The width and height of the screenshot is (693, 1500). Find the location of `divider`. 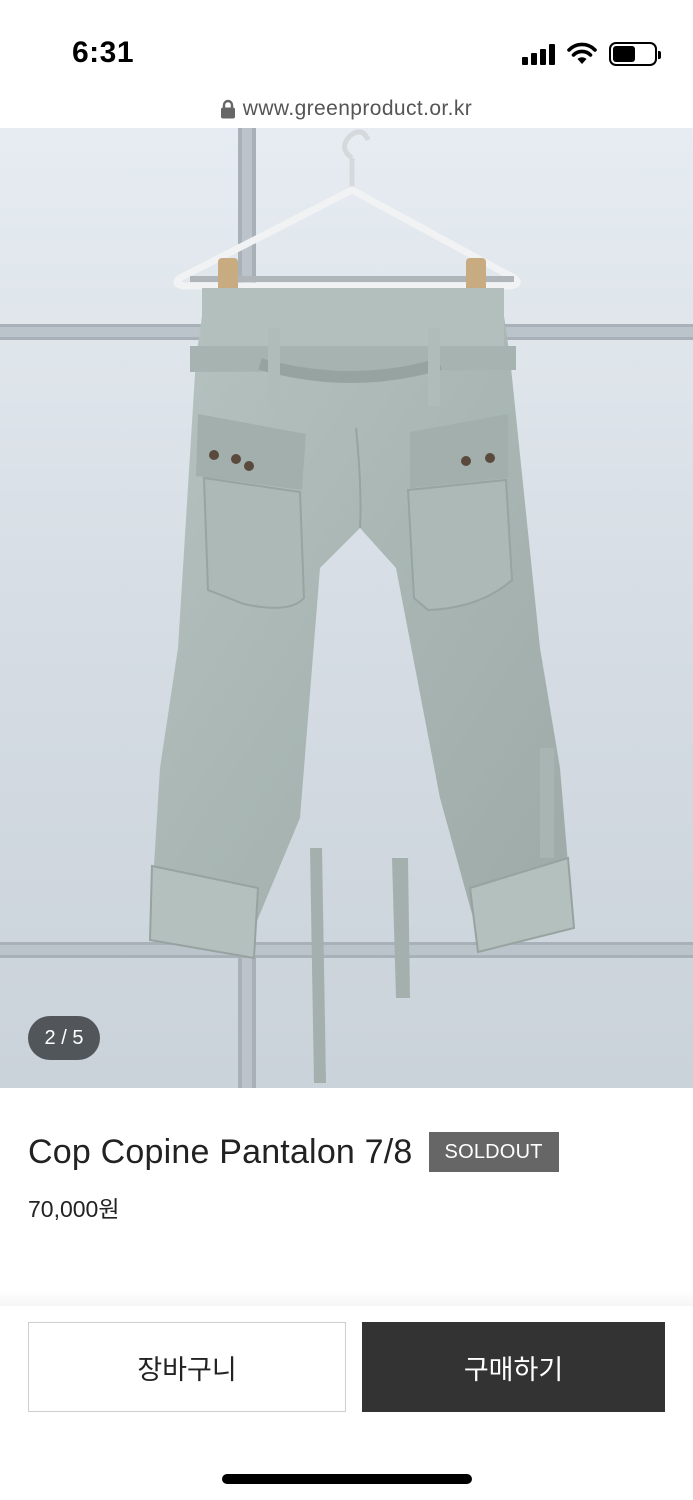

divider is located at coordinates (346, 1298).